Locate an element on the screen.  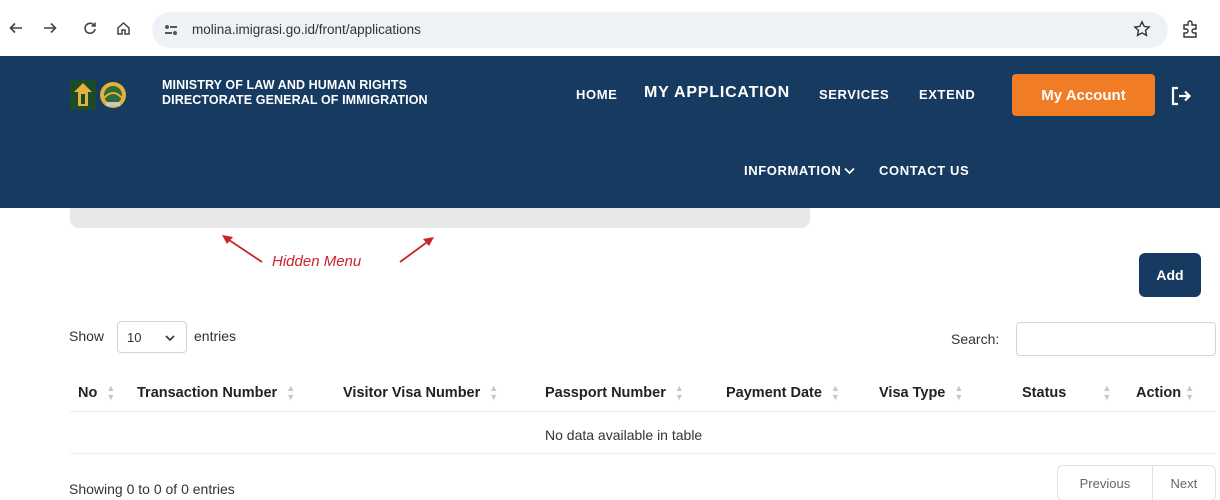
column-header-visitor-visa-number: Visitor Visa Number ▲ ▼ is located at coordinates (420, 393).